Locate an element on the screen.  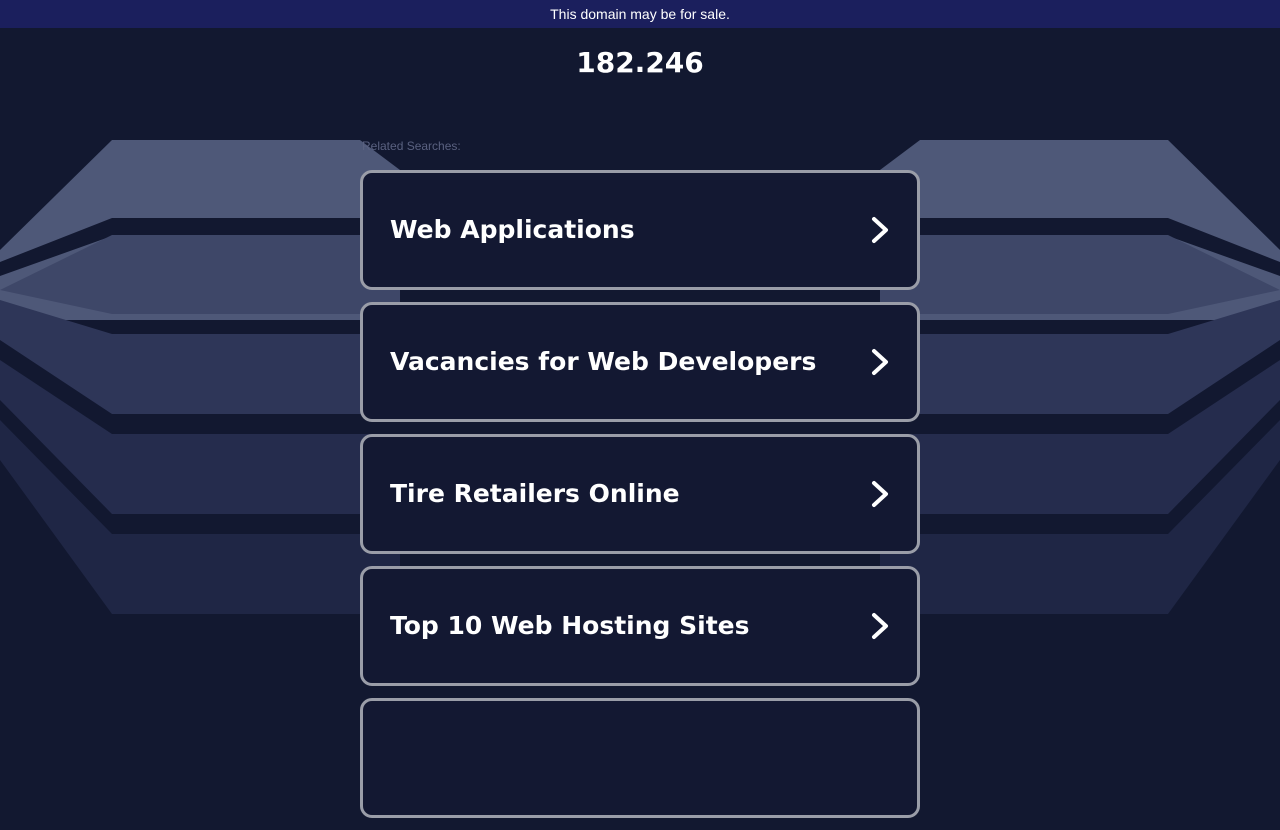
related-link-label: Vacancies for Web Developers is located at coordinates (603, 362).